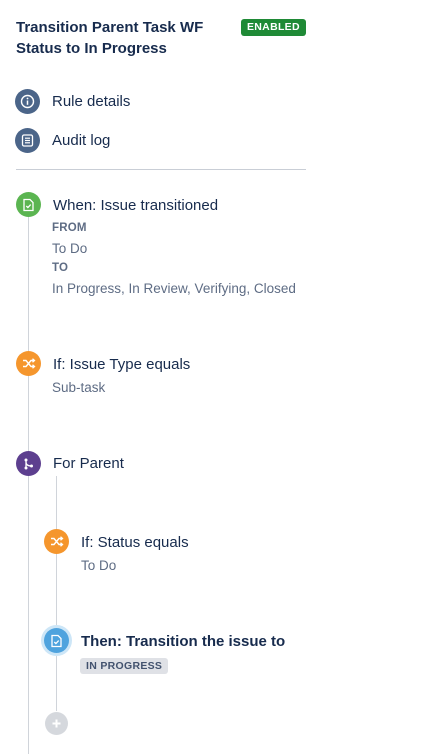  Describe the element at coordinates (135, 543) in the screenshot. I see `condition2-title: If: Status equals` at that location.